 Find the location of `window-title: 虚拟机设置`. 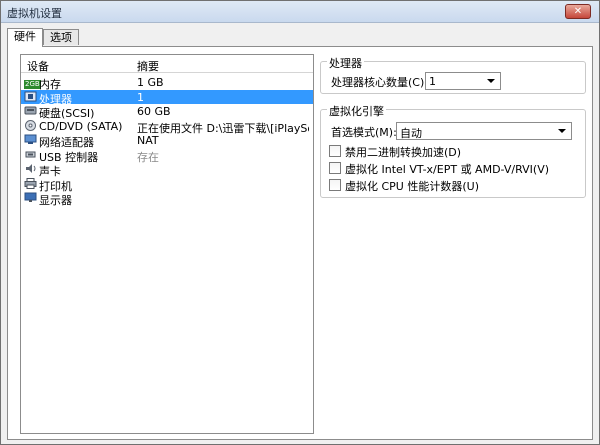

window-title: 虚拟机设置 is located at coordinates (34, 13).